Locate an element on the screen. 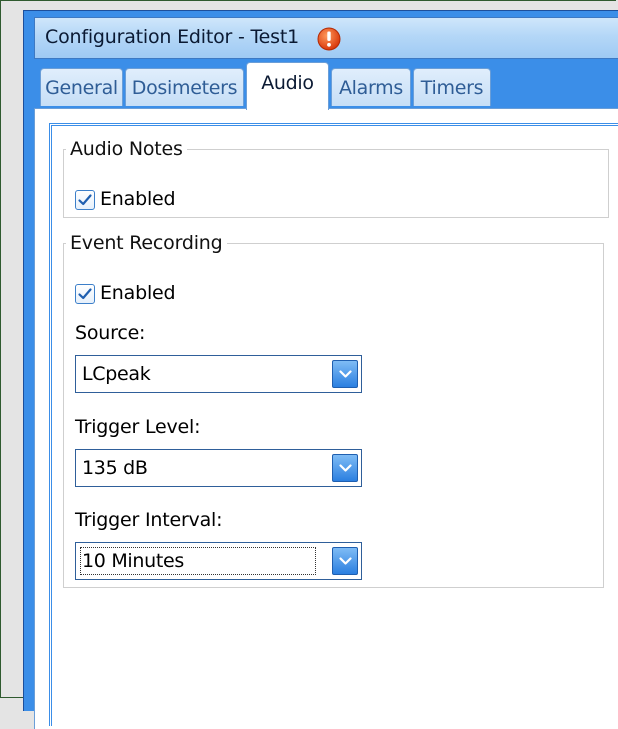 Image resolution: width=618 pixels, height=729 pixels. window-titlebar: Configuration Editor - Test1 is located at coordinates (326, 38).